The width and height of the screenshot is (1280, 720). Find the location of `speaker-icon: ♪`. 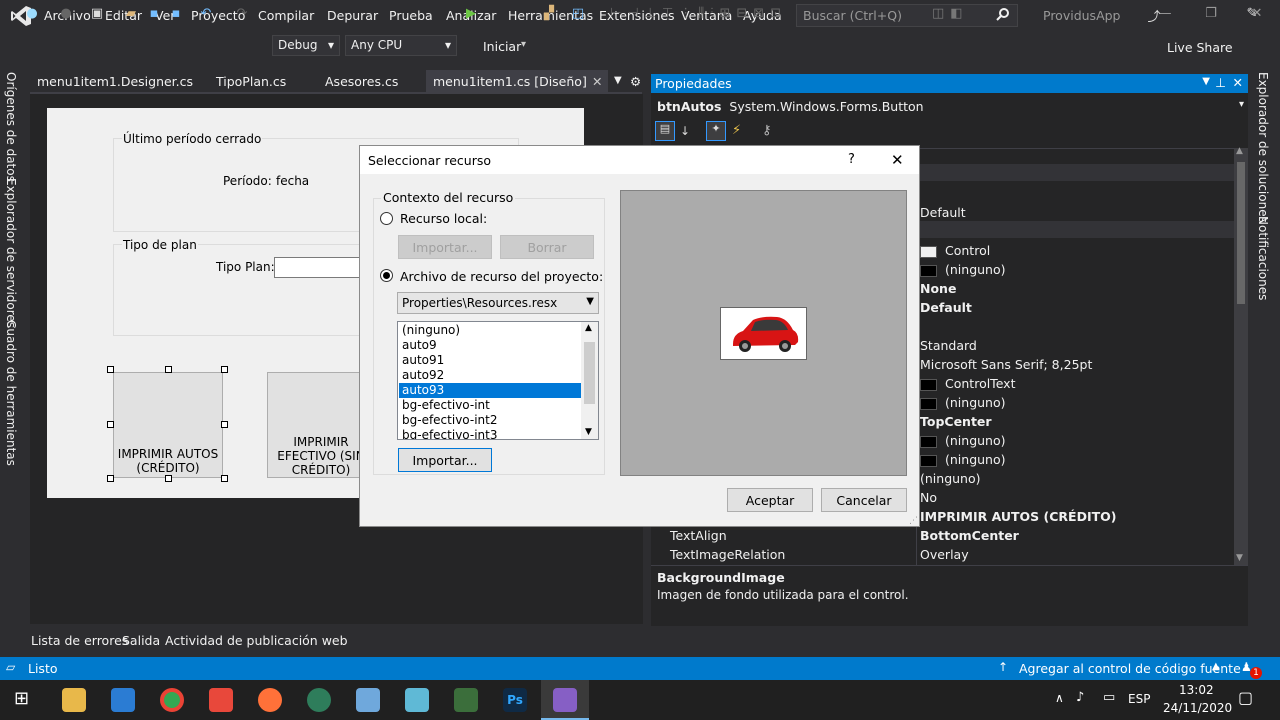

speaker-icon: ♪ is located at coordinates (1080, 697).